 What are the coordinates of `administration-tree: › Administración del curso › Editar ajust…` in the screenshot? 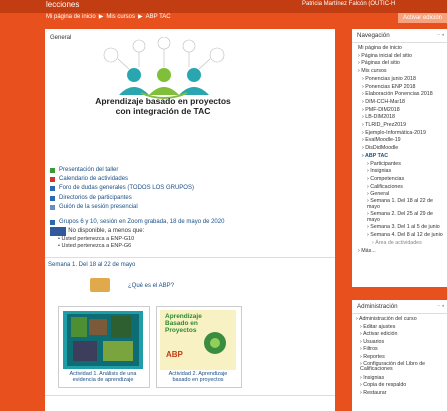 It's located at (399, 355).